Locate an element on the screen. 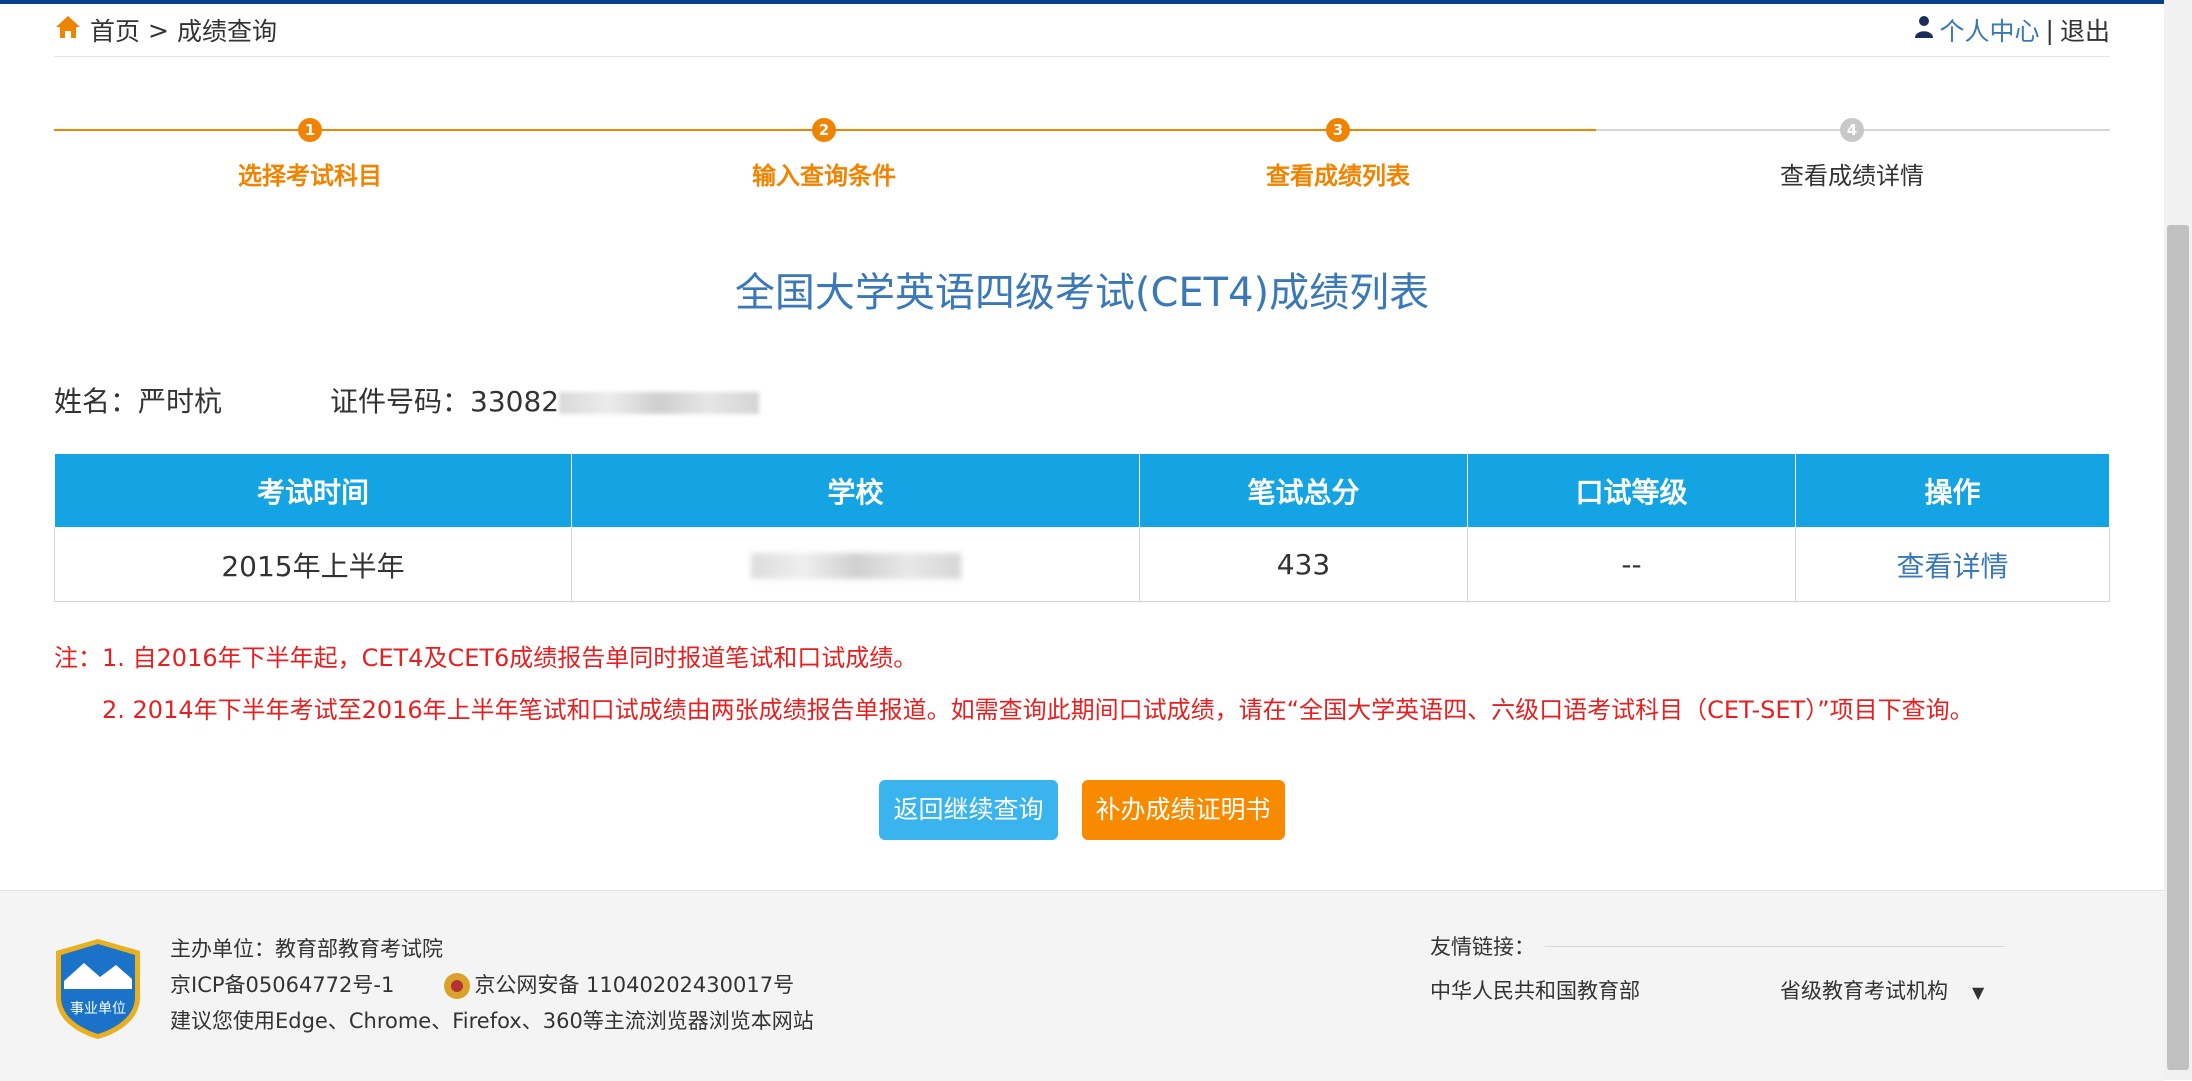 This screenshot has width=2192, height=1081. candidate-id: 33082 is located at coordinates (515, 401).